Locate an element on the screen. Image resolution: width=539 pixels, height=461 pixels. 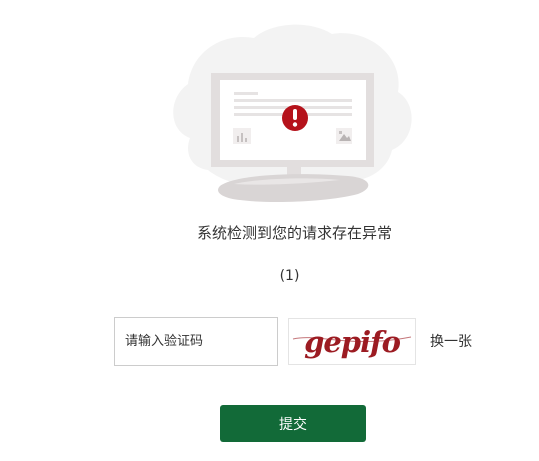
bar-chart-icon is located at coordinates (242, 136).